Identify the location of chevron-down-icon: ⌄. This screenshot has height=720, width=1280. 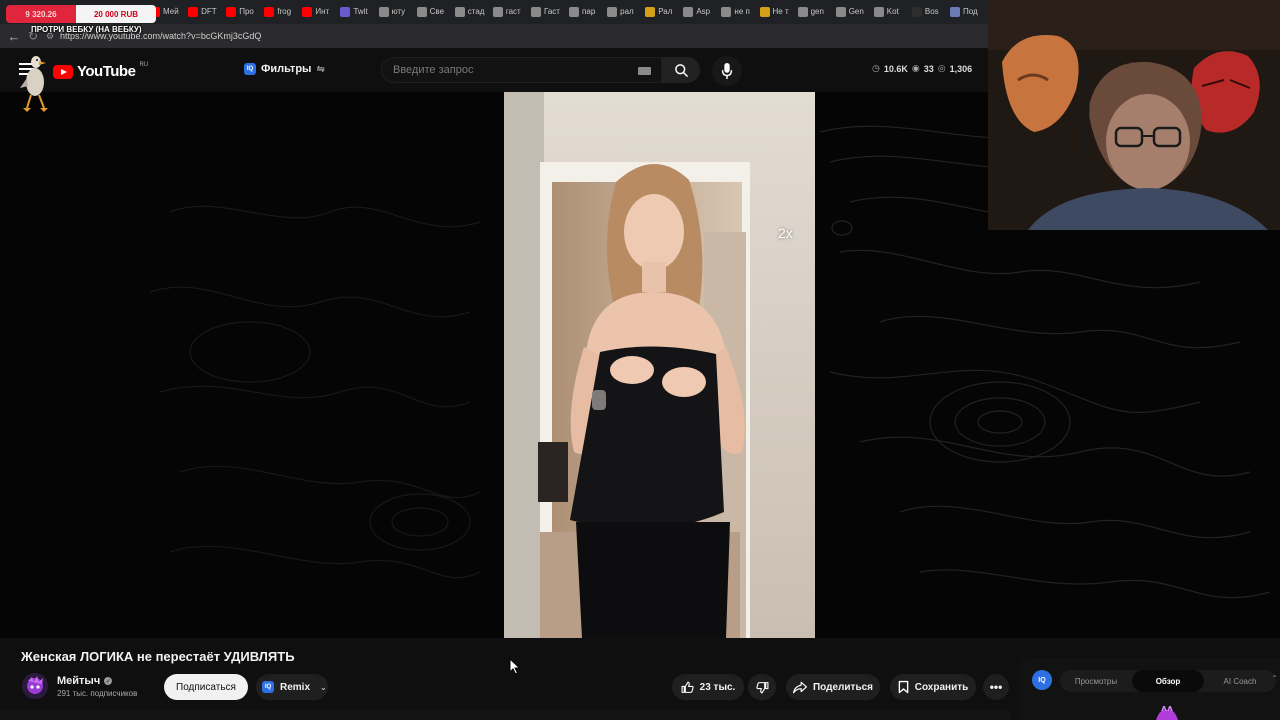
(323, 687).